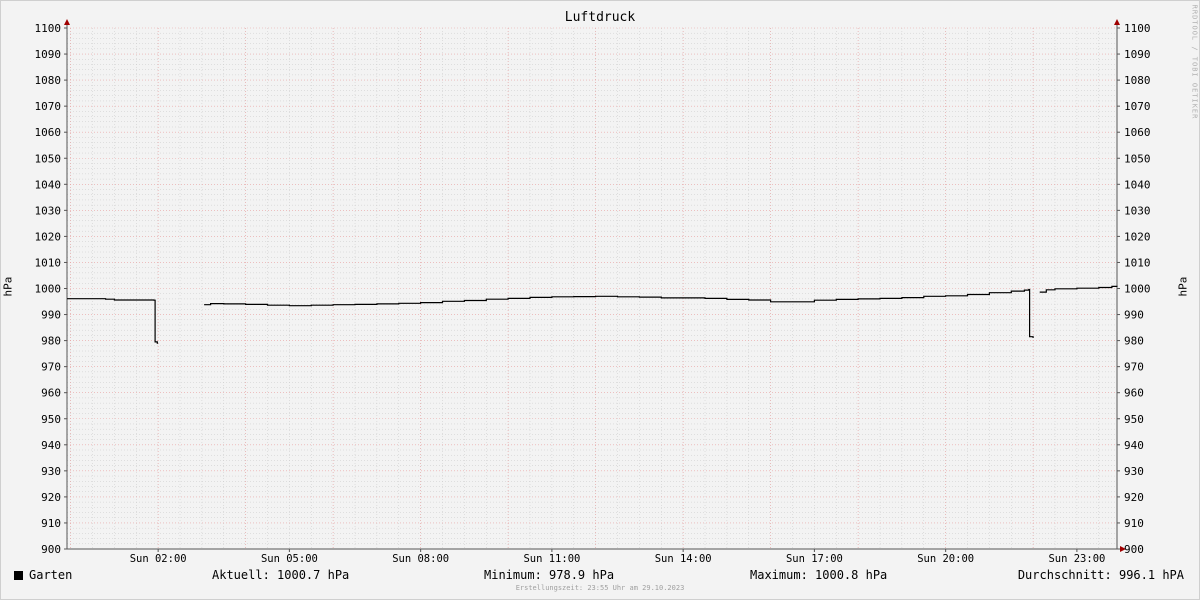  I want to click on x-tick-label: Sun 23:00, so click(1076, 559).